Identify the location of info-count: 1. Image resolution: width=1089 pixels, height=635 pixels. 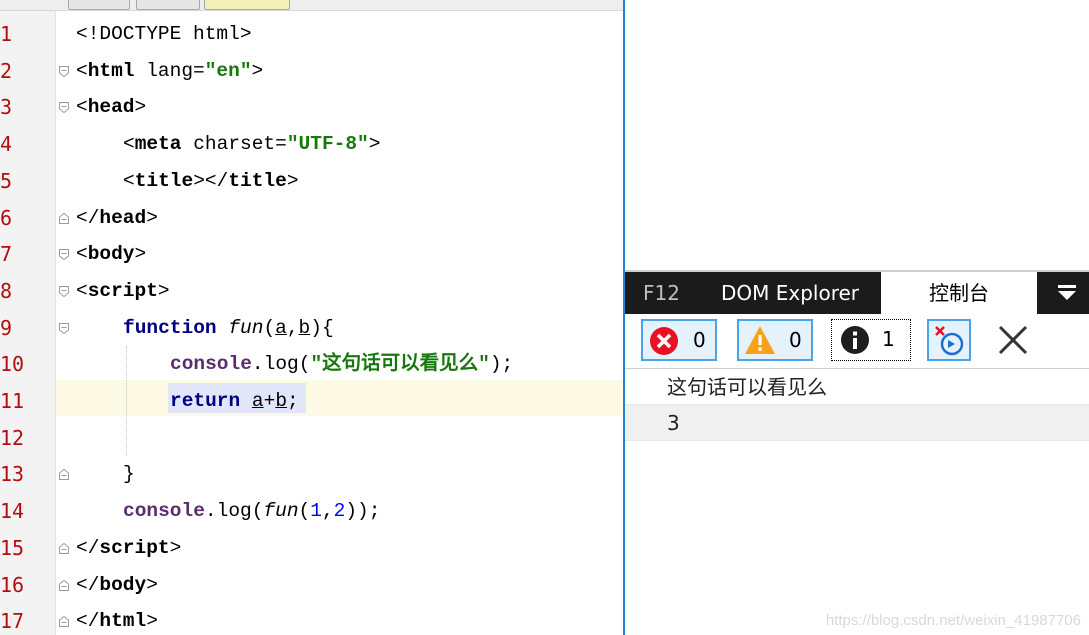
(888, 339).